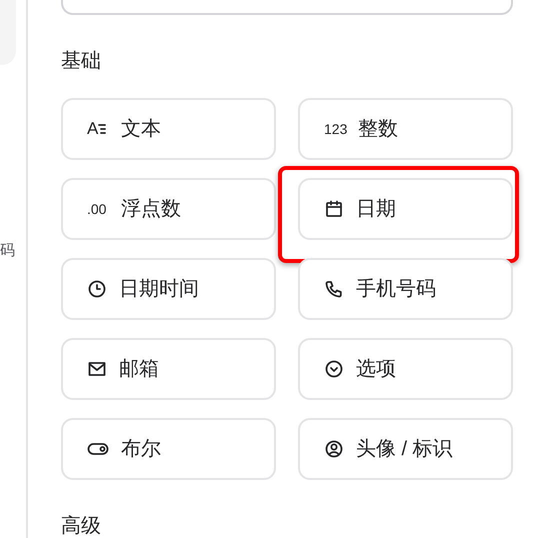  Describe the element at coordinates (405, 129) in the screenshot. I see `field-type-button: 123 整数` at that location.